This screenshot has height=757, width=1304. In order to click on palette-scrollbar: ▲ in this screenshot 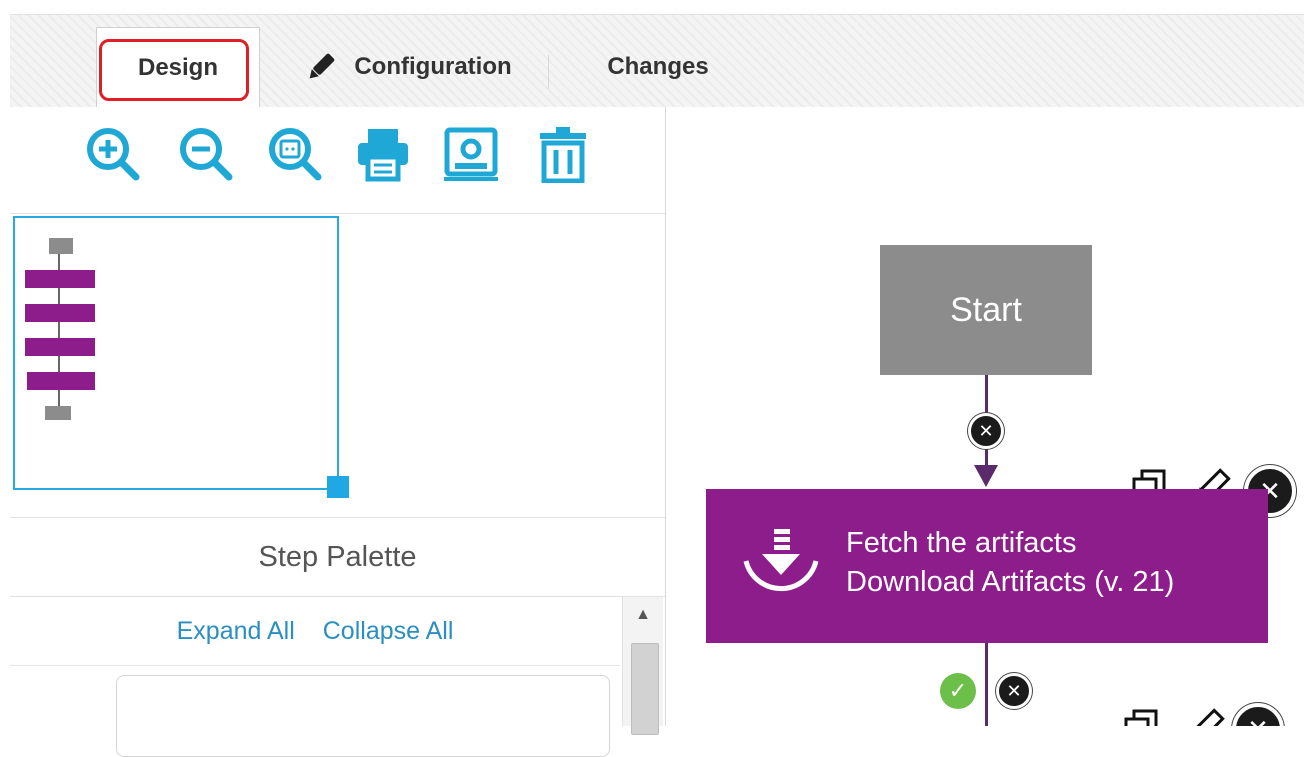, I will do `click(642, 666)`.